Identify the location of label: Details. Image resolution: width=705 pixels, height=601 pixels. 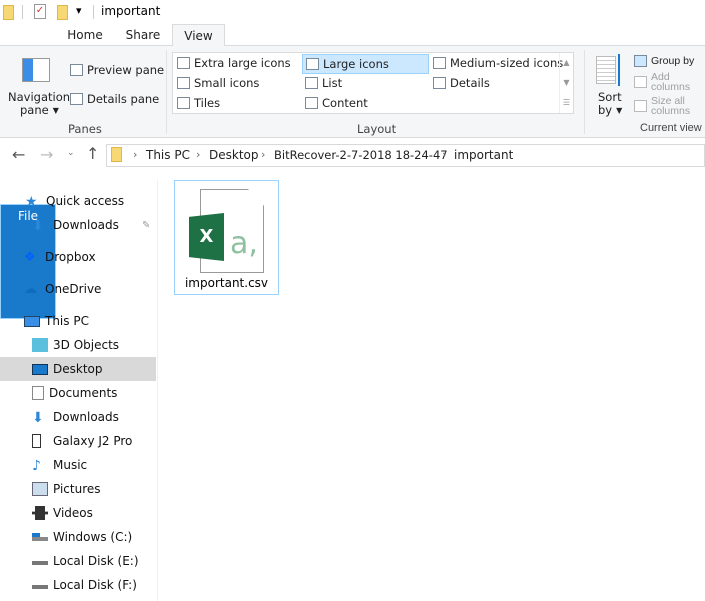
(470, 83).